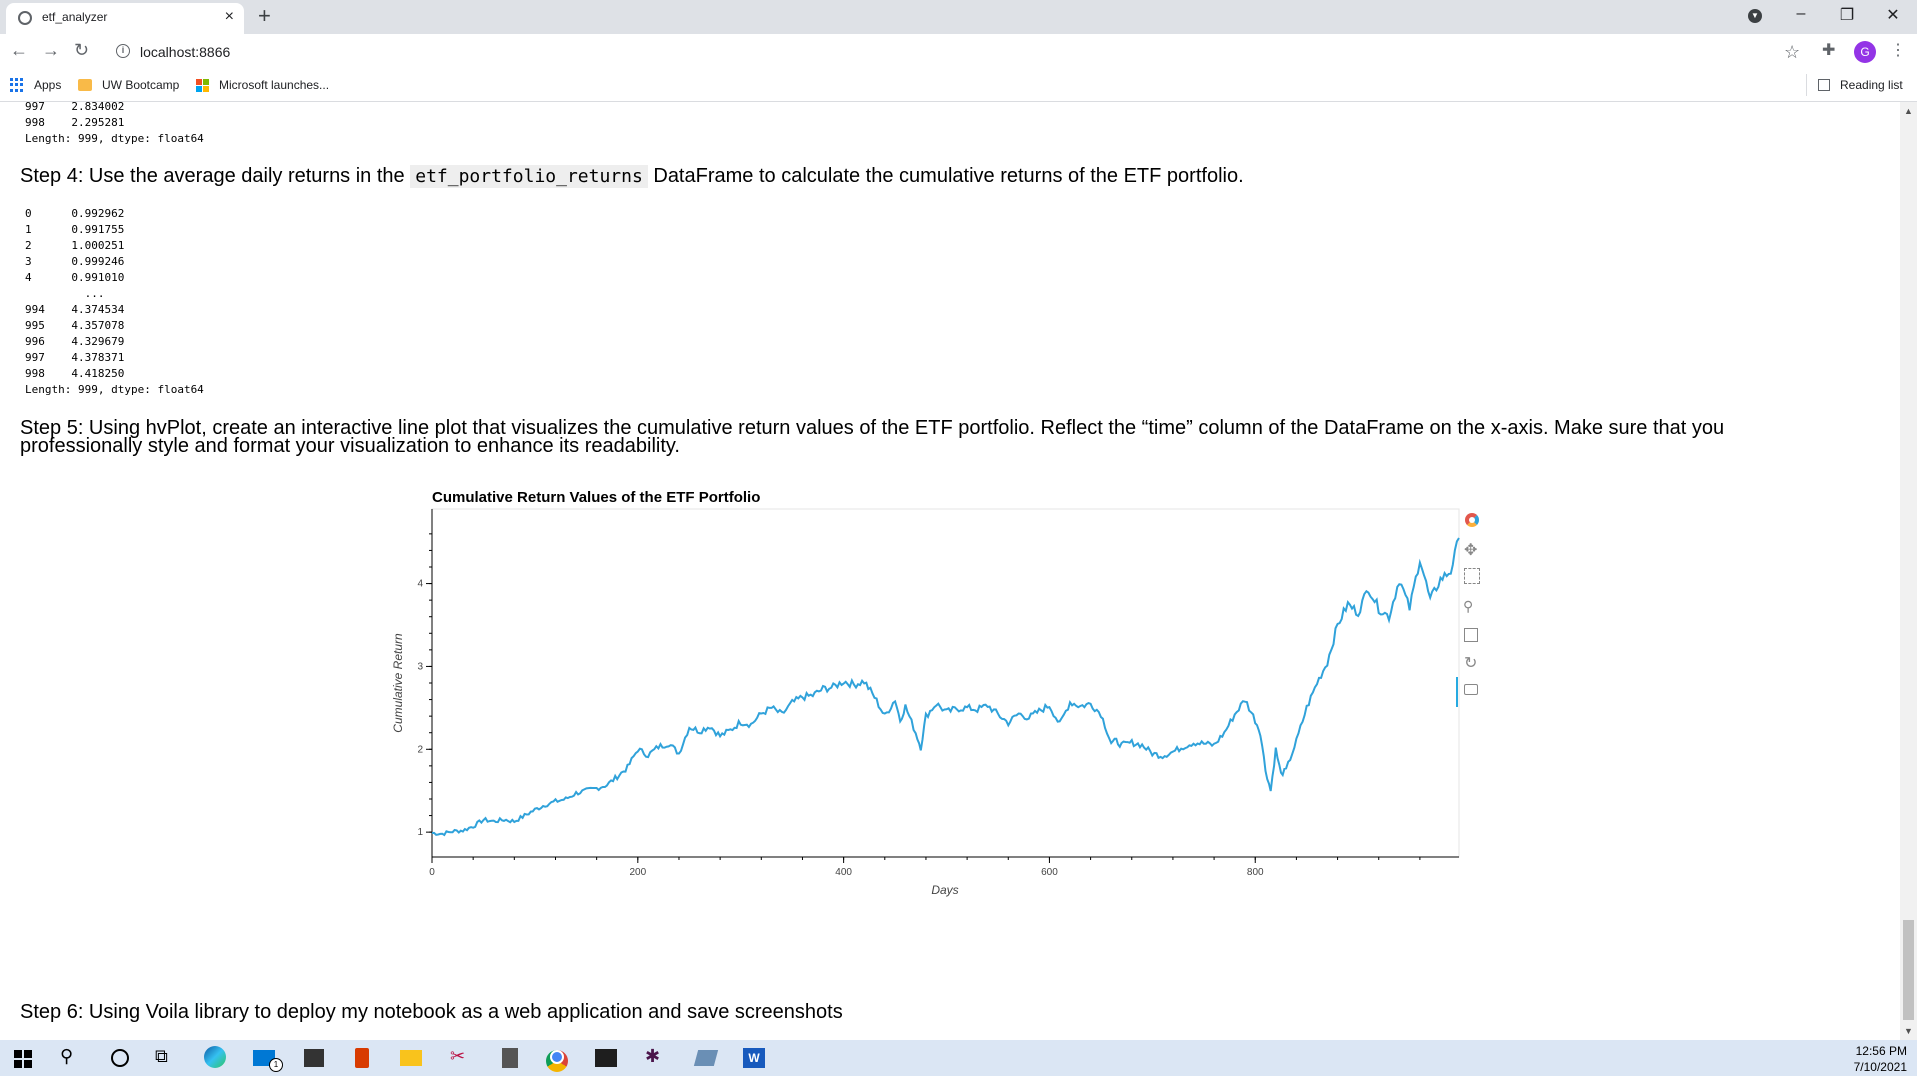 The width and height of the screenshot is (1917, 1076). Describe the element at coordinates (75, 277) in the screenshot. I see `output-line: 4 0.991010` at that location.